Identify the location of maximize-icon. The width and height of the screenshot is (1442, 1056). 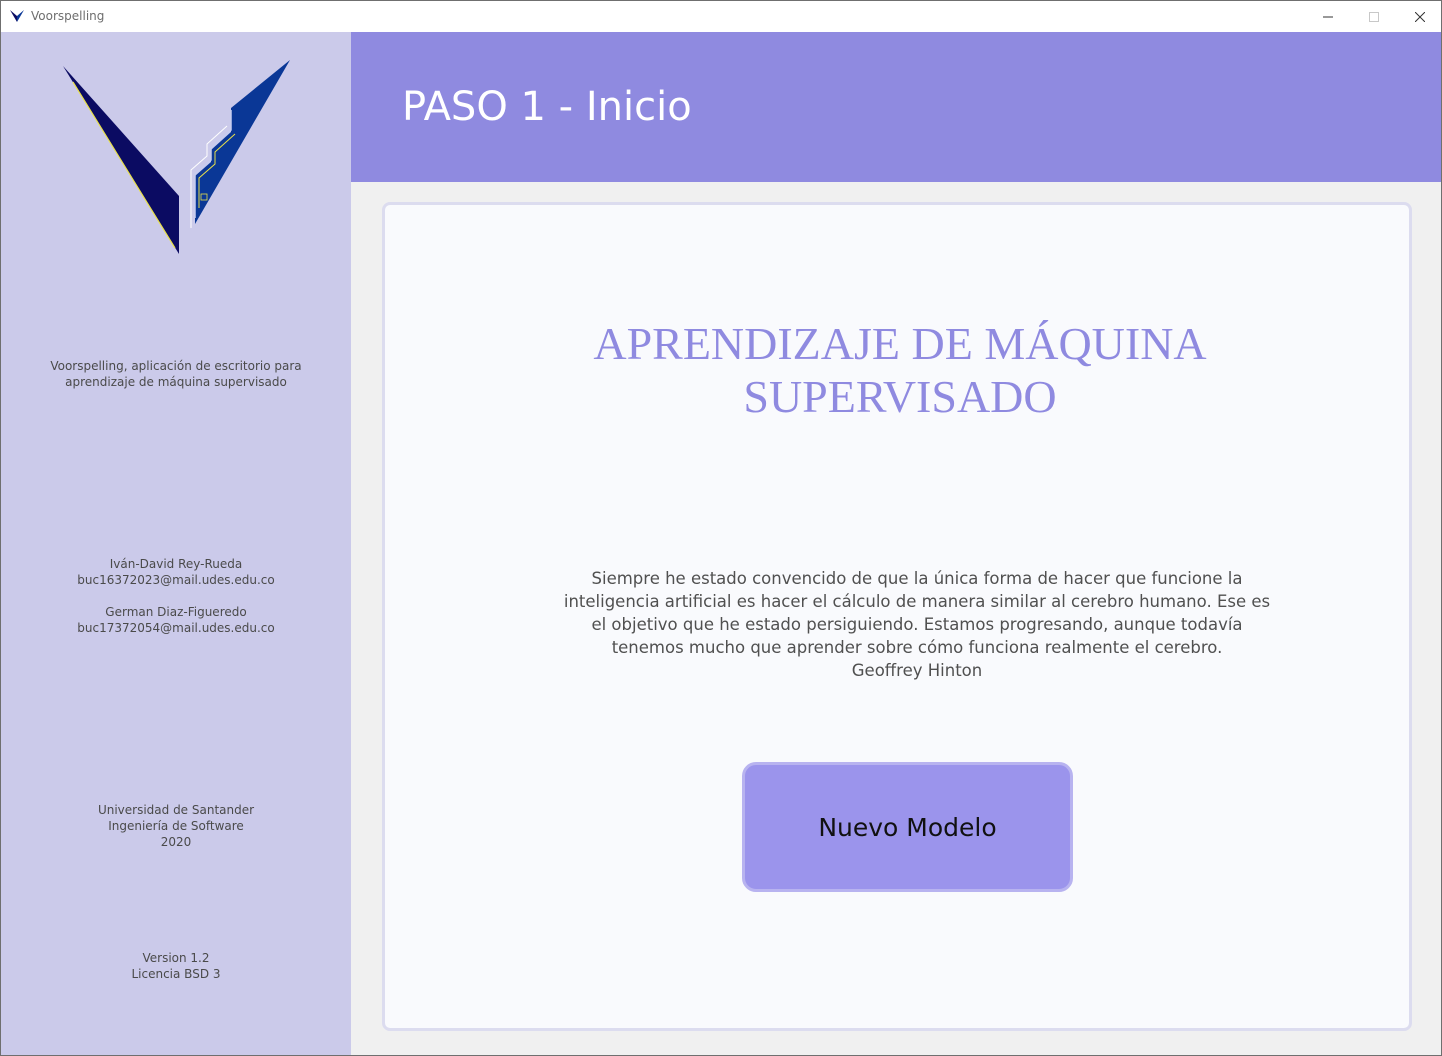
(1374, 16).